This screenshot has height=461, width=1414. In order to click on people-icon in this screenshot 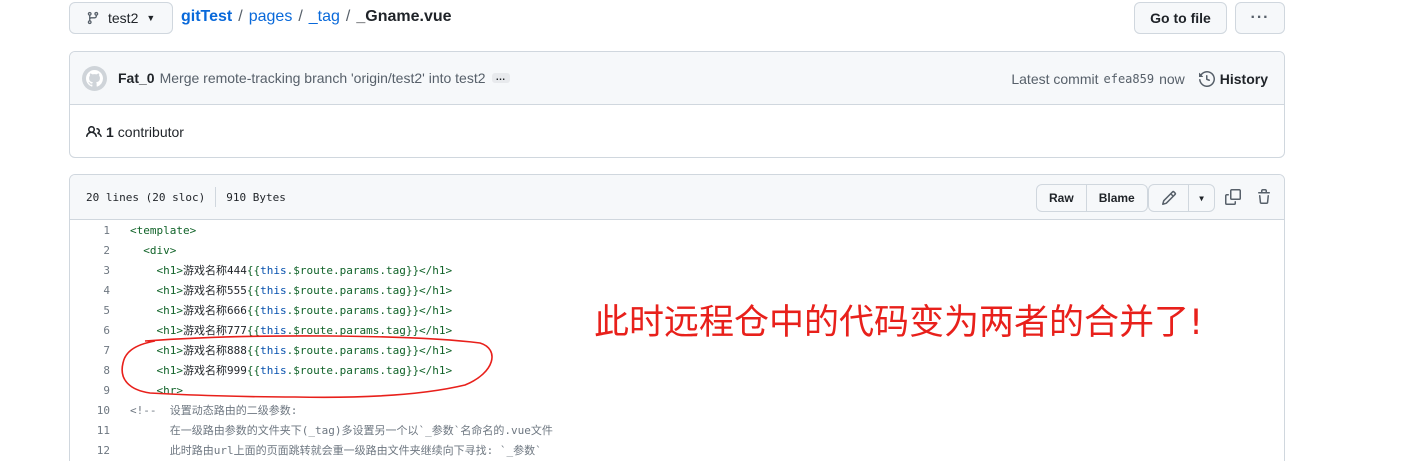, I will do `click(94, 131)`.